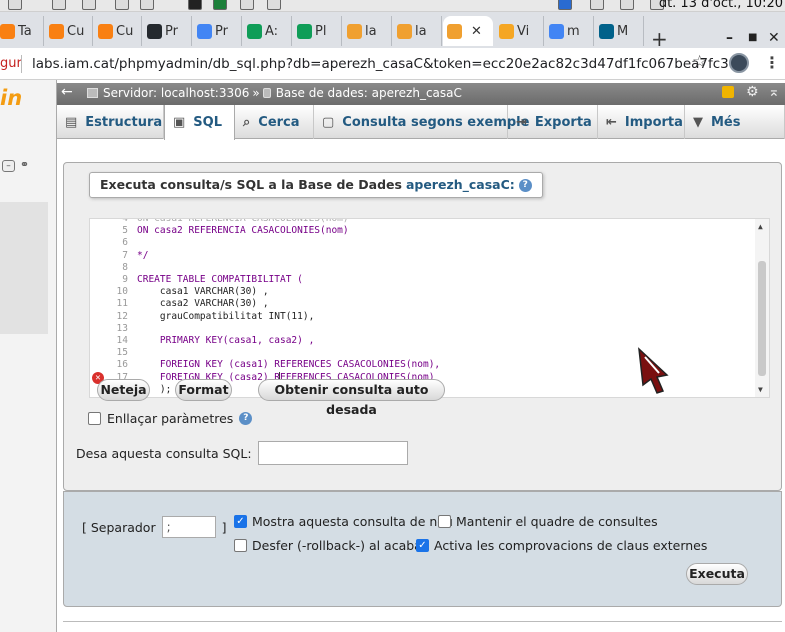  Describe the element at coordinates (240, 521) in the screenshot. I see `show-query-checkbox: ✓` at that location.